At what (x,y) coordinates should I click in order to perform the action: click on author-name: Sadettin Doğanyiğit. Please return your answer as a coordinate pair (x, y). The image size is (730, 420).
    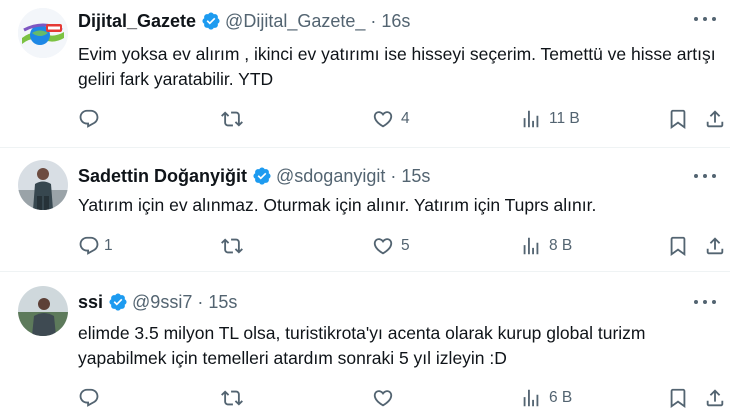
    Looking at the image, I should click on (162, 176).